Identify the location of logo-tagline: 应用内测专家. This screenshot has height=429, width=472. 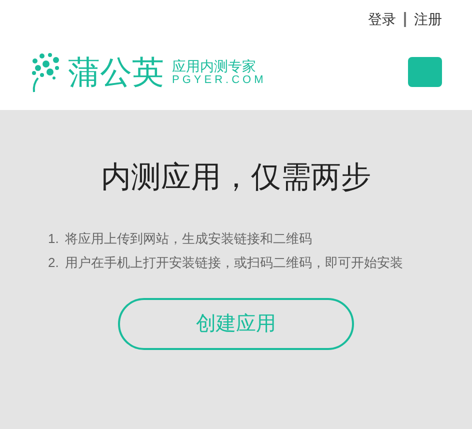
(214, 65).